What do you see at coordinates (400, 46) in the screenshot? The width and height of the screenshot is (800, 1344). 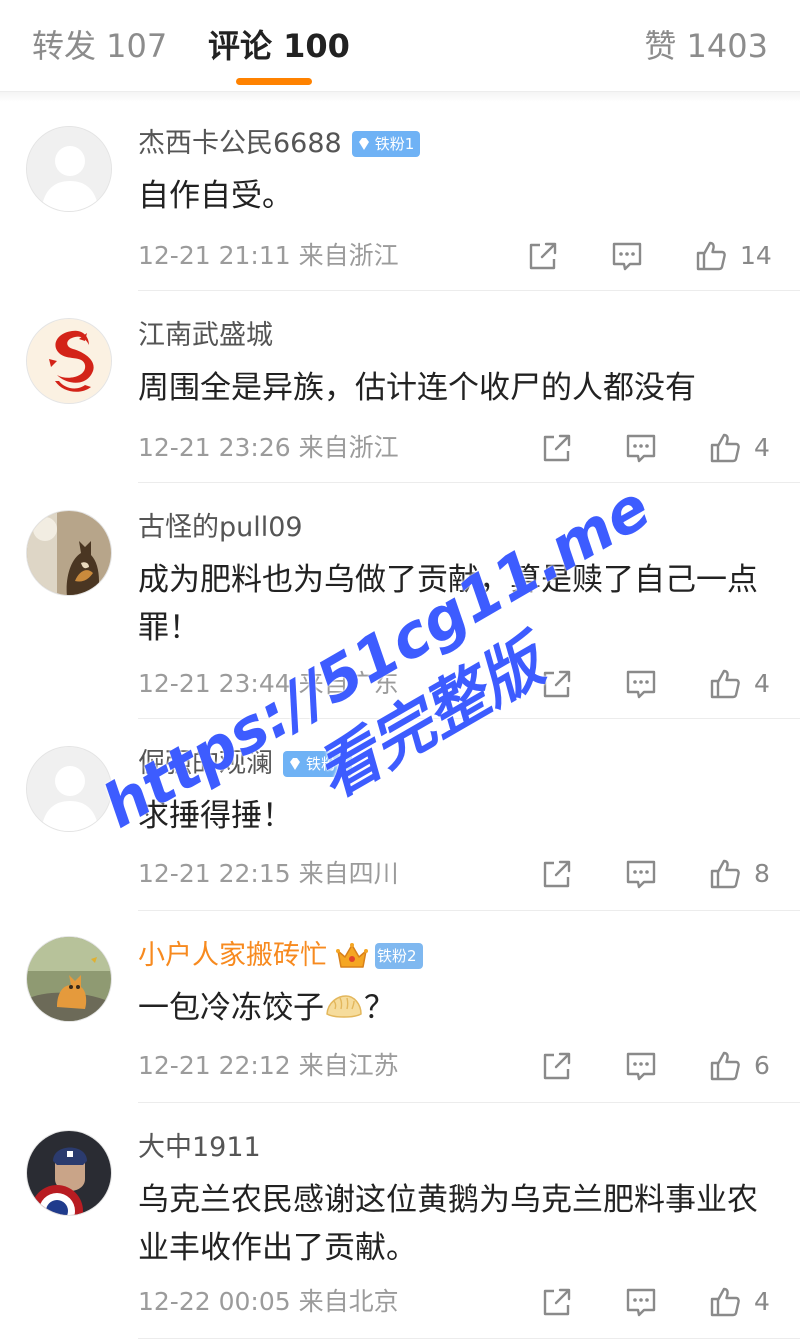 I see `comment-tabs: 转发 107 评论 100 赞 1403` at bounding box center [400, 46].